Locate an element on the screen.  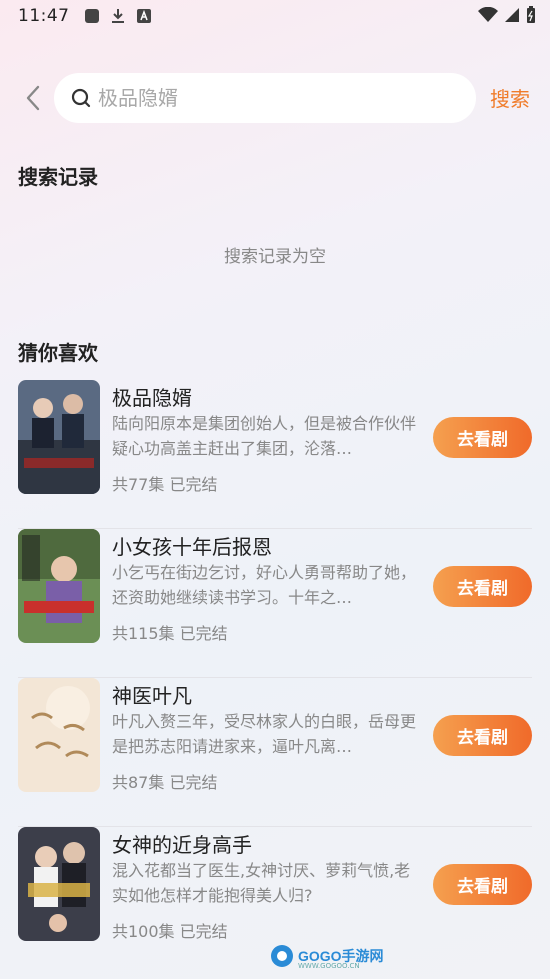
recommend-title: 猜你喜欢 is located at coordinates (58, 353).